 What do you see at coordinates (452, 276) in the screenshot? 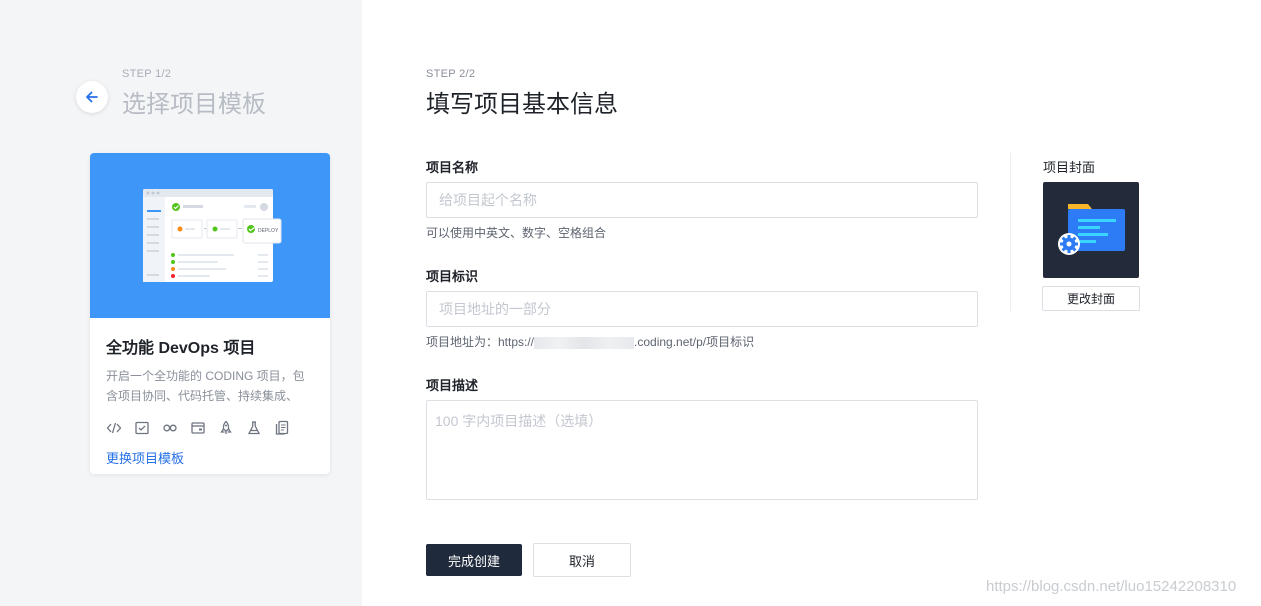
I see `project-identifier-label: 项目标识` at bounding box center [452, 276].